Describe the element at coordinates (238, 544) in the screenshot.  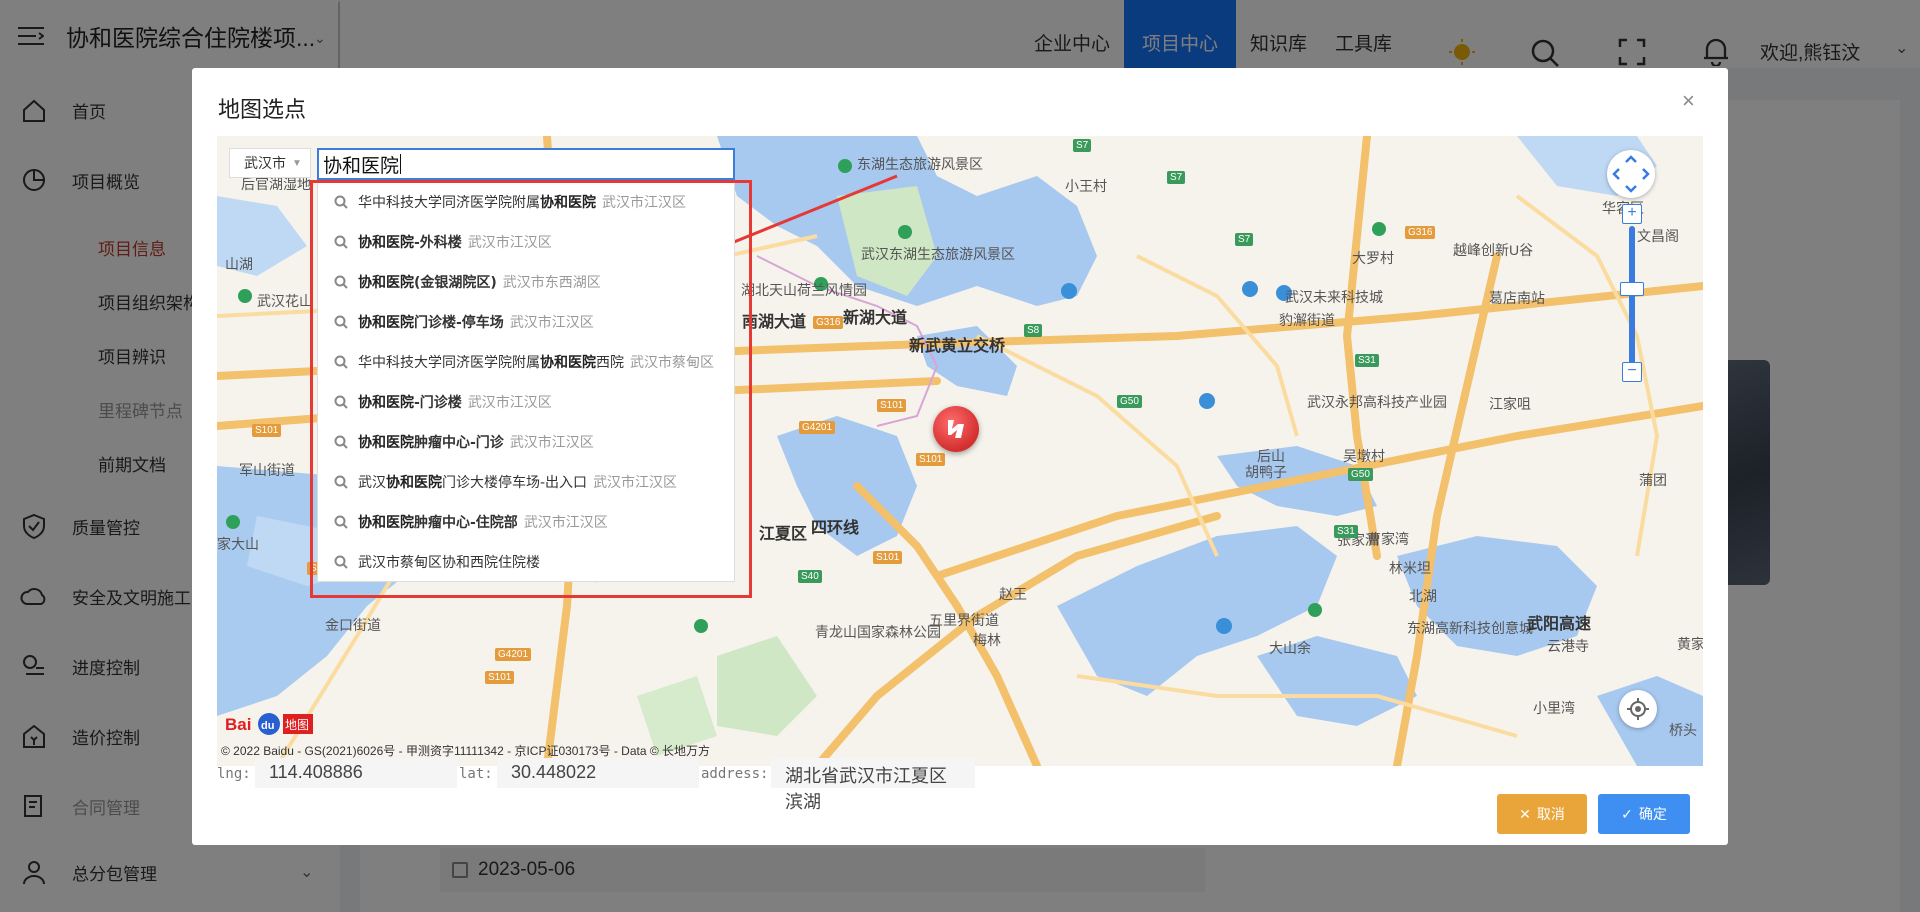
I see `map-place-label: 家大山` at that location.